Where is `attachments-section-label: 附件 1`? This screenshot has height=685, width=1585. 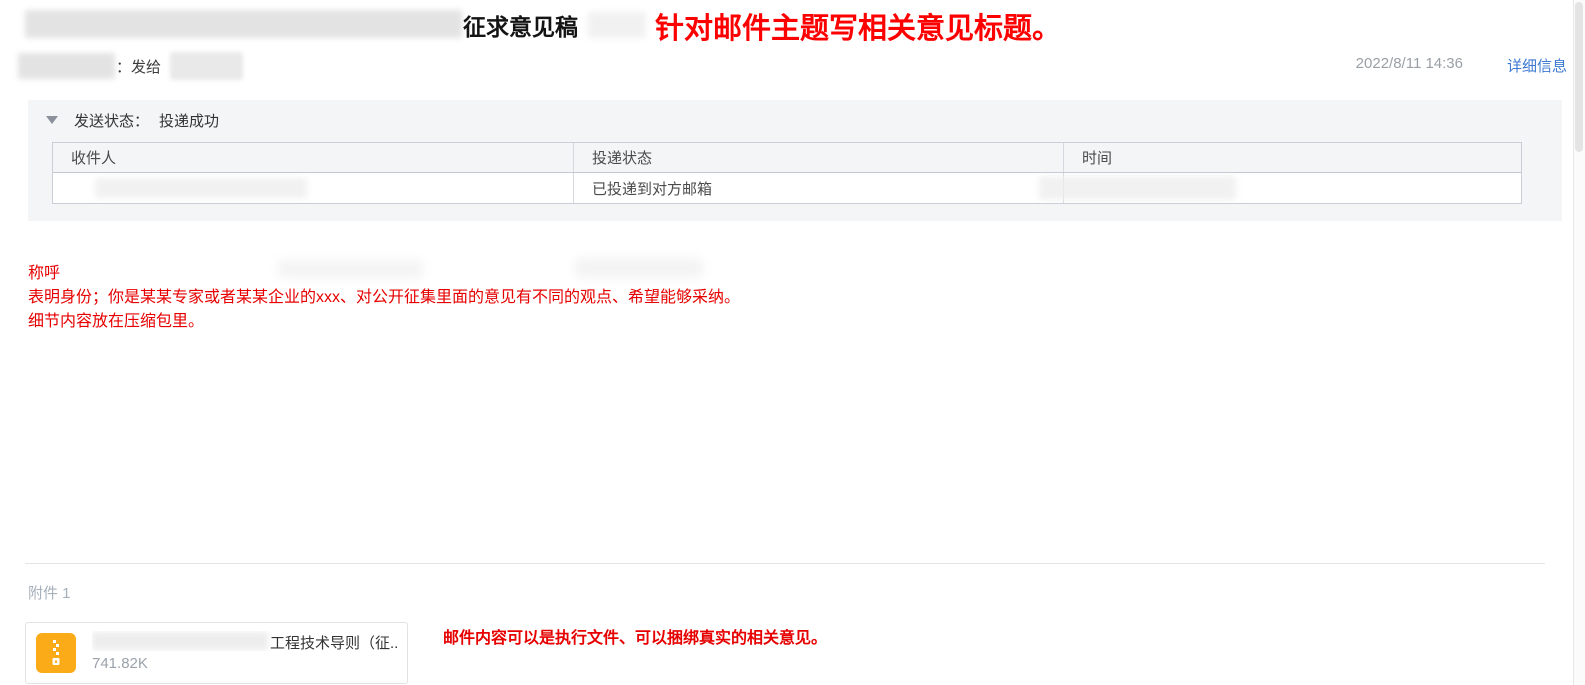
attachments-section-label: 附件 1 is located at coordinates (49, 593).